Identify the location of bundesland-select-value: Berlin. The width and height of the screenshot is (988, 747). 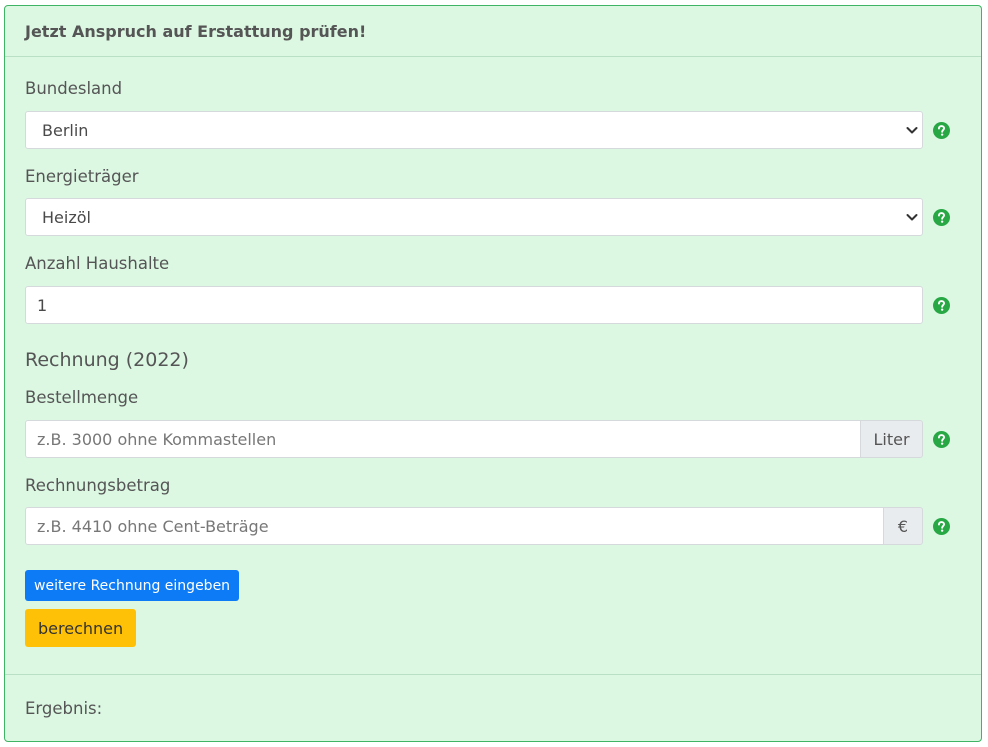
(474, 130).